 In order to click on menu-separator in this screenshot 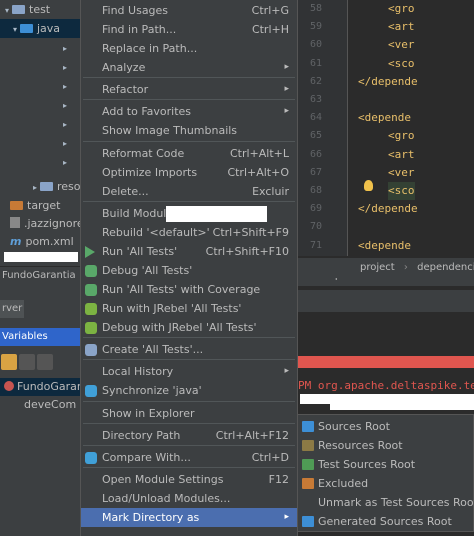, I will do `click(189, 141)`.